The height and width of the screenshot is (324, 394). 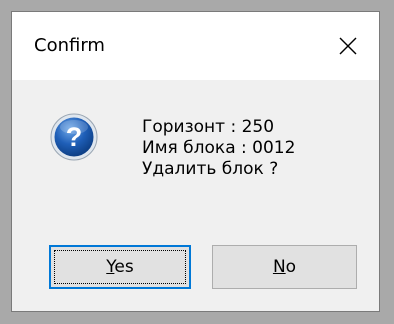 I want to click on question-icon: ?, so click(x=74, y=137).